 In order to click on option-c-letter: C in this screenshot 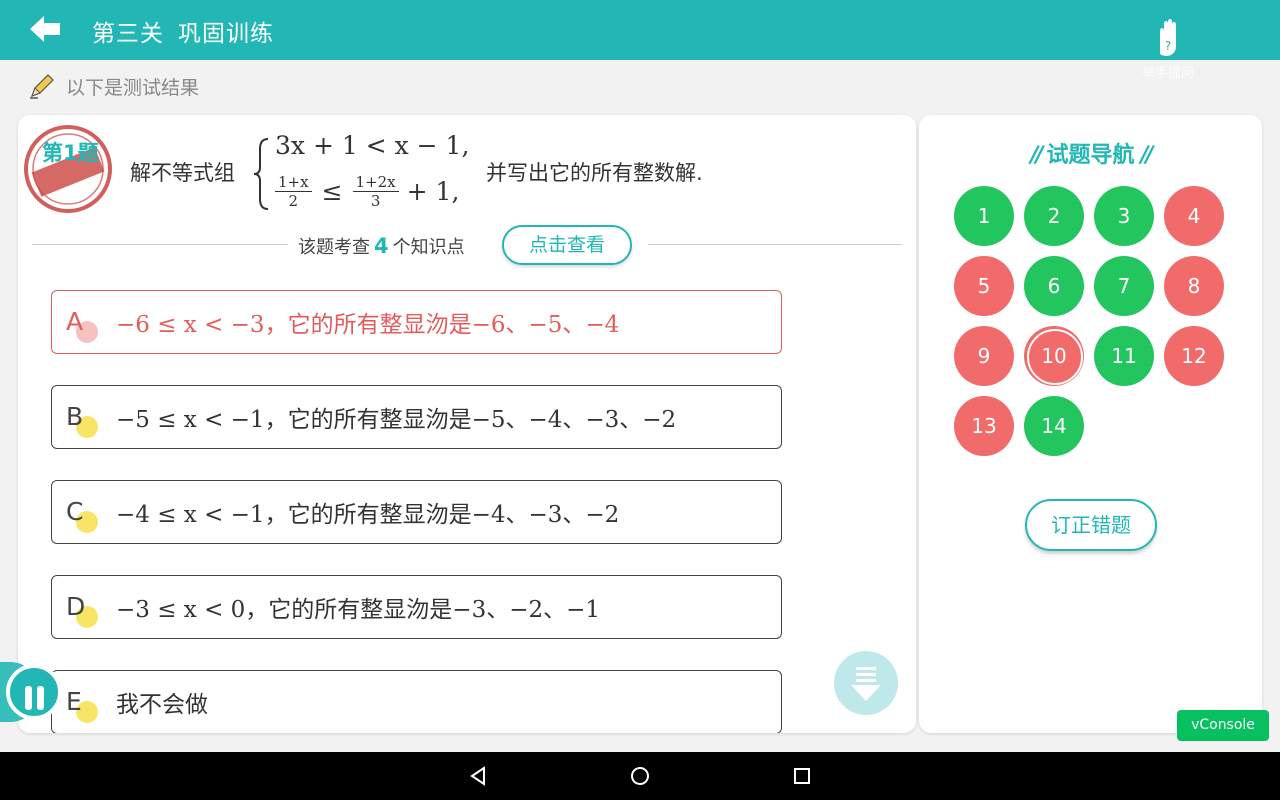, I will do `click(82, 515)`.